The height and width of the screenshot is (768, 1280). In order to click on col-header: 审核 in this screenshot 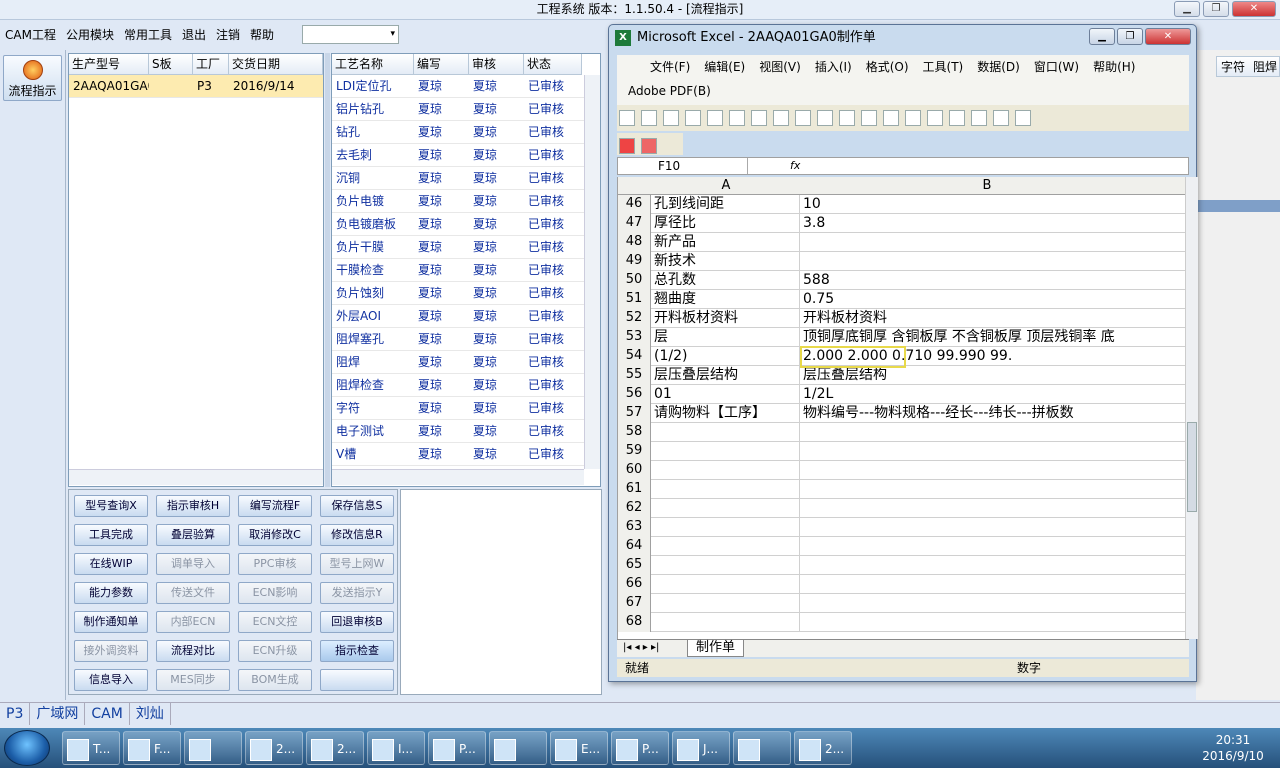, I will do `click(496, 64)`.